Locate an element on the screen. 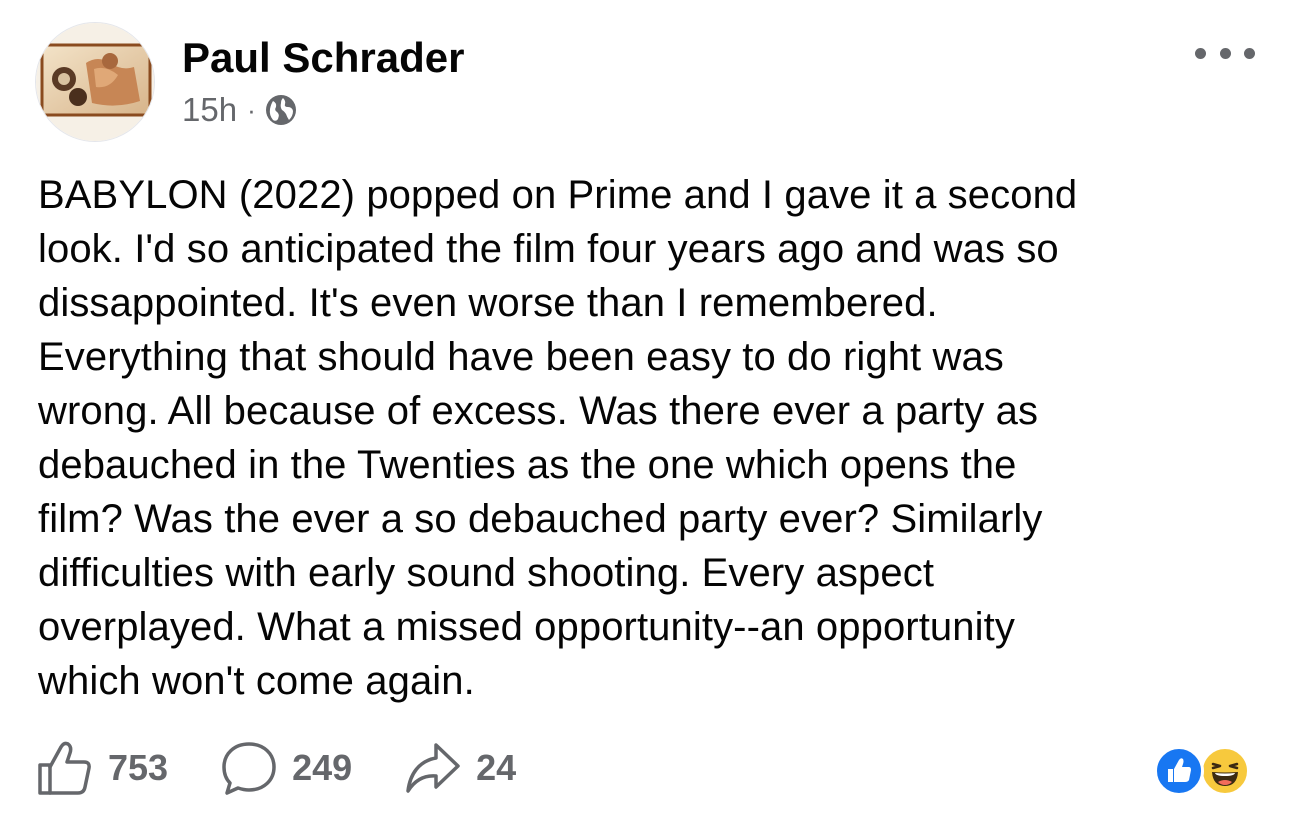  comment-bubble-icon is located at coordinates (249, 768).